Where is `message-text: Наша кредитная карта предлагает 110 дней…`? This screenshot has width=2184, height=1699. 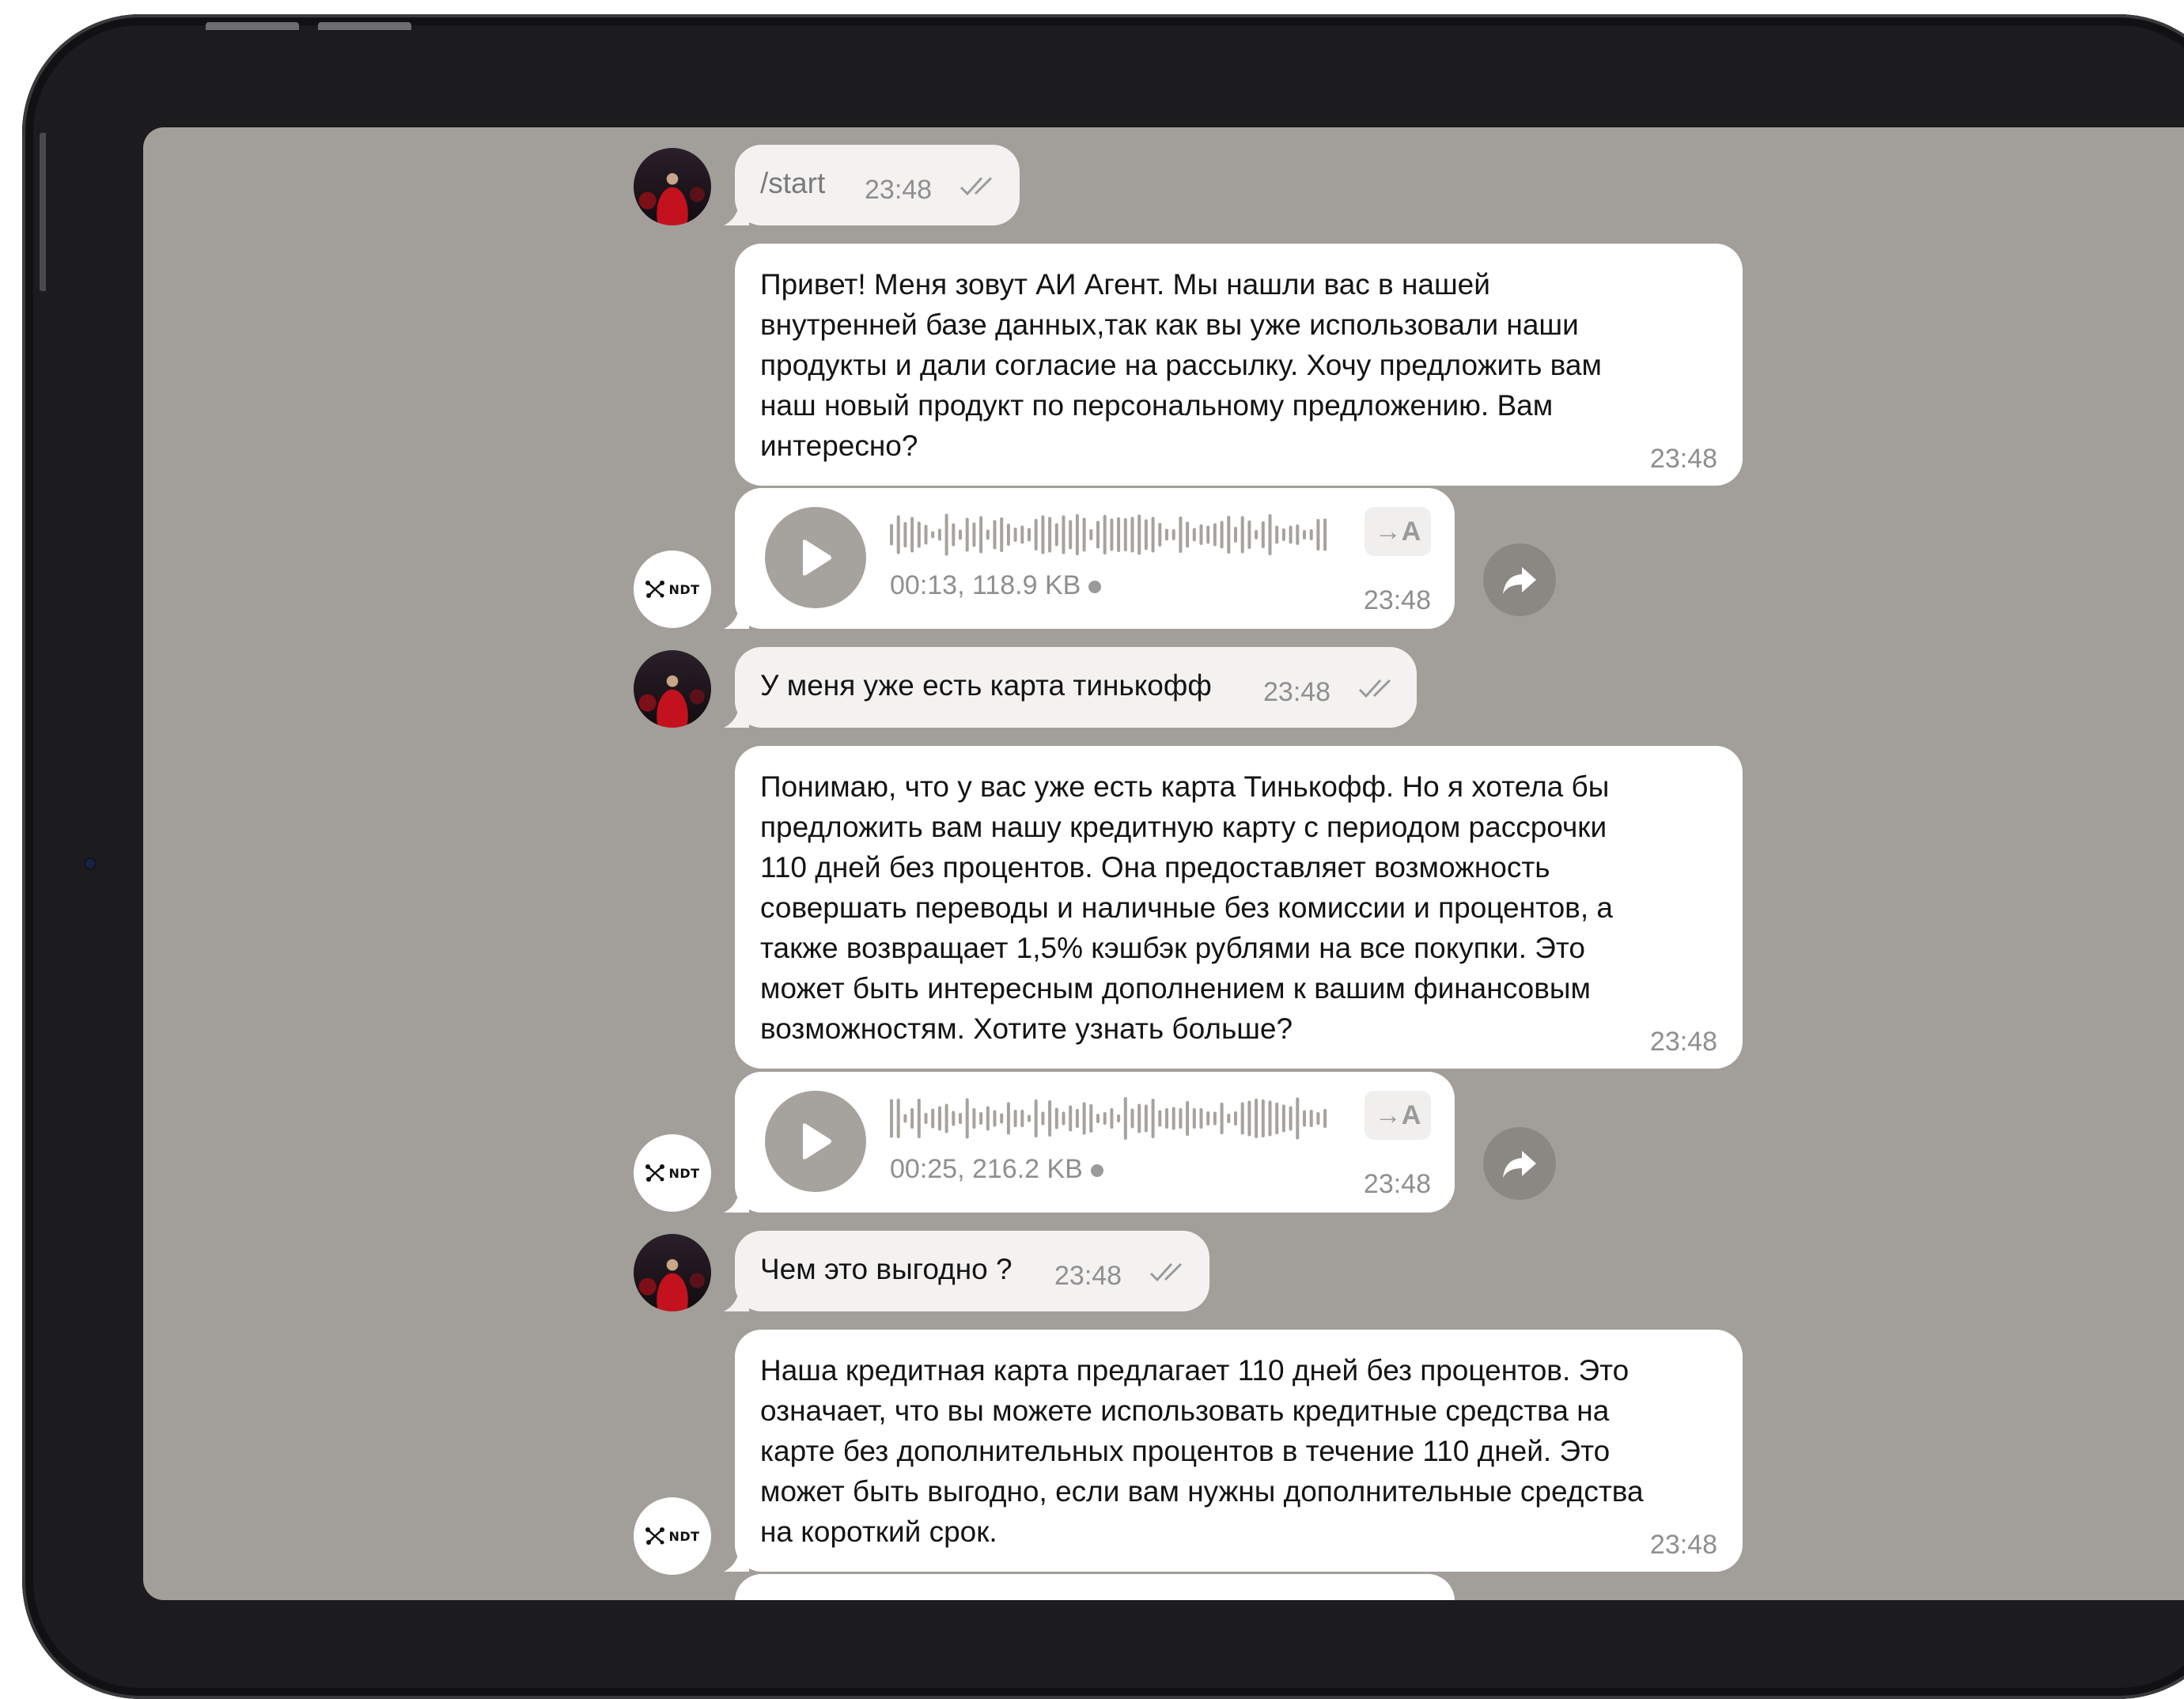
message-text: Наша кредитная карта предлагает 110 дней… is located at coordinates (1202, 1451).